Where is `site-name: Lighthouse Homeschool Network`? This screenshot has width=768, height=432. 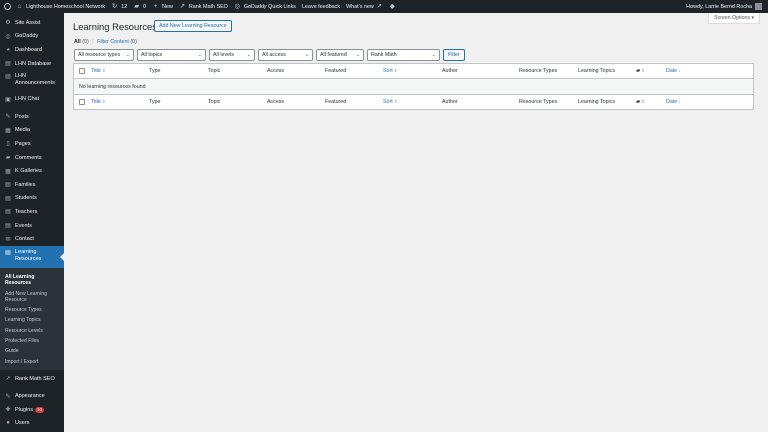
site-name: Lighthouse Homeschool Network is located at coordinates (66, 6).